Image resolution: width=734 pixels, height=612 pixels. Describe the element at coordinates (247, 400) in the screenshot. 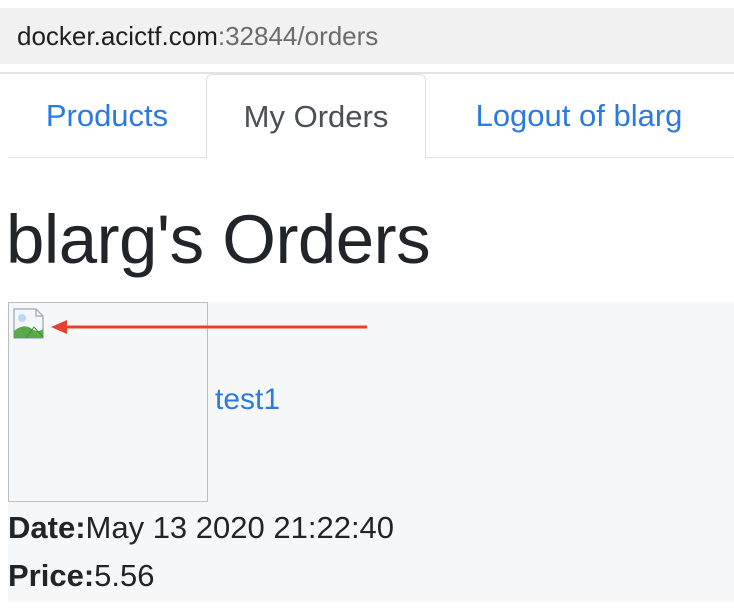

I see `order-item-link: test1` at that location.